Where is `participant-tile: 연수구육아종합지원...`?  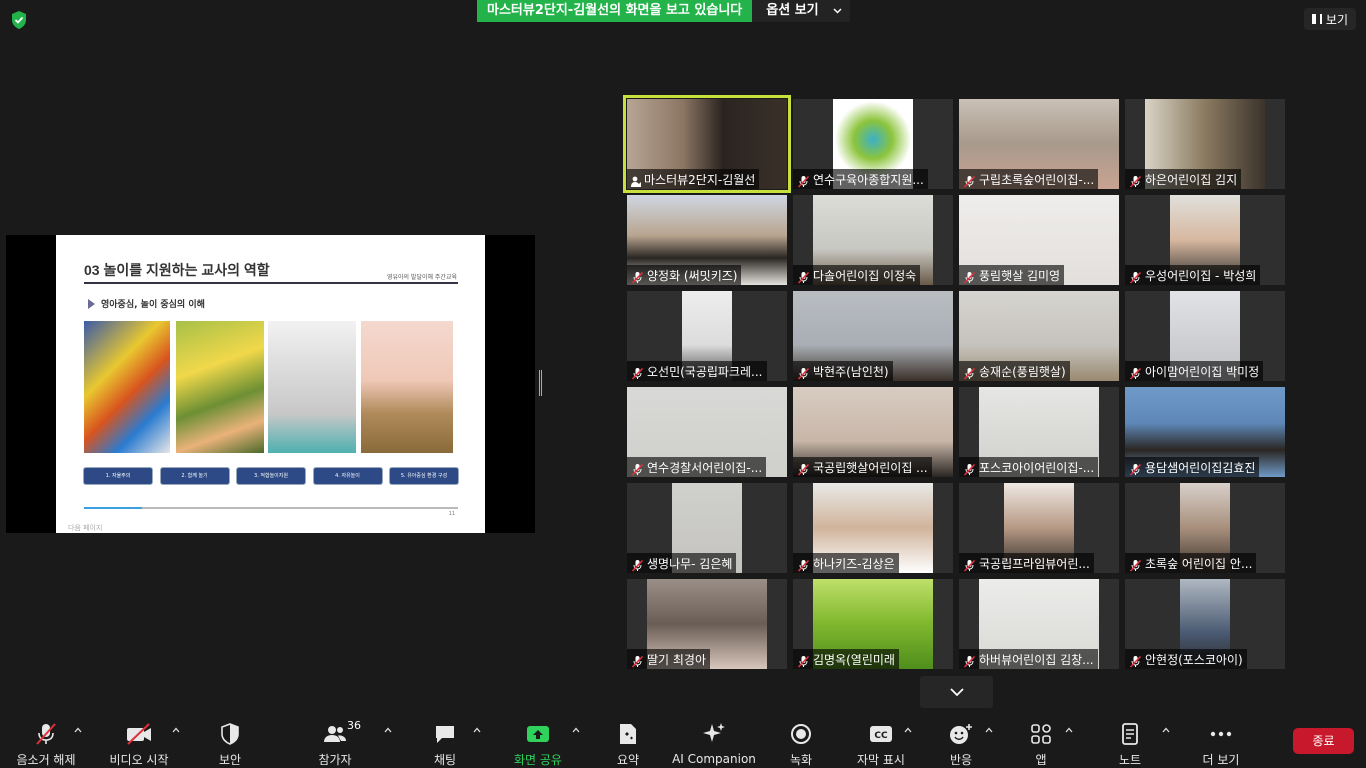
participant-tile: 연수구육아종합지원... is located at coordinates (873, 144).